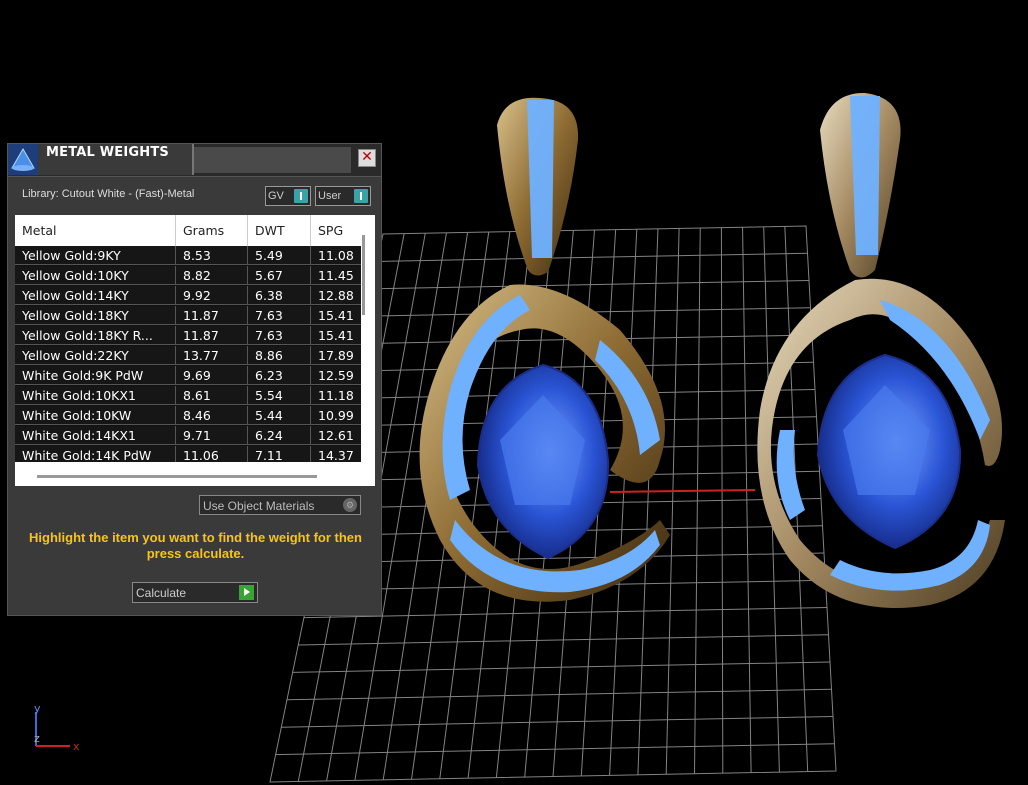 This screenshot has width=1028, height=785. Describe the element at coordinates (279, 230) in the screenshot. I see `column-header-dwt: DWT` at that location.